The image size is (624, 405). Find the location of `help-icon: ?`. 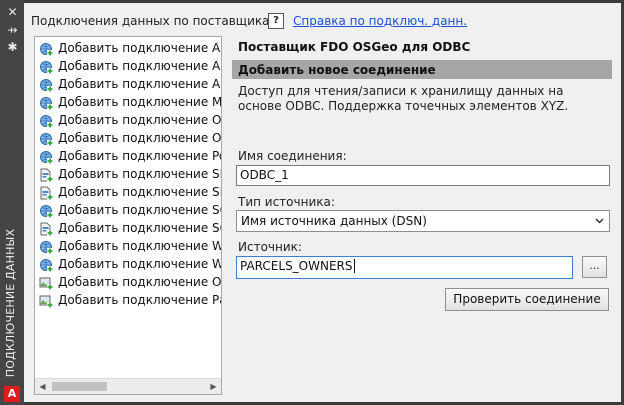

help-icon: ? is located at coordinates (276, 21).